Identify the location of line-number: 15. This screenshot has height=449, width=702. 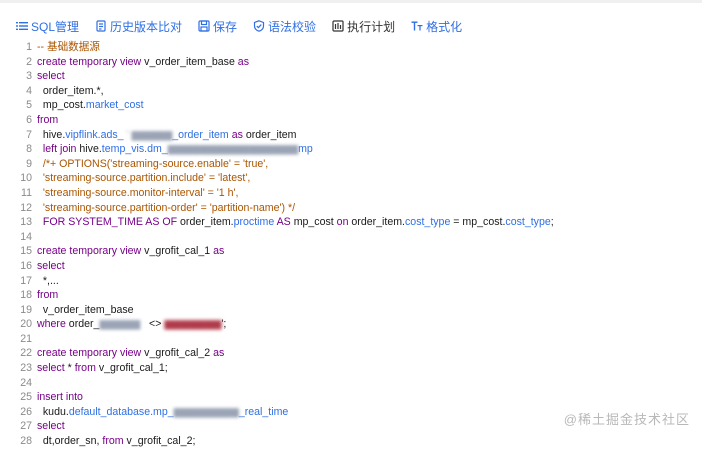
(26, 251).